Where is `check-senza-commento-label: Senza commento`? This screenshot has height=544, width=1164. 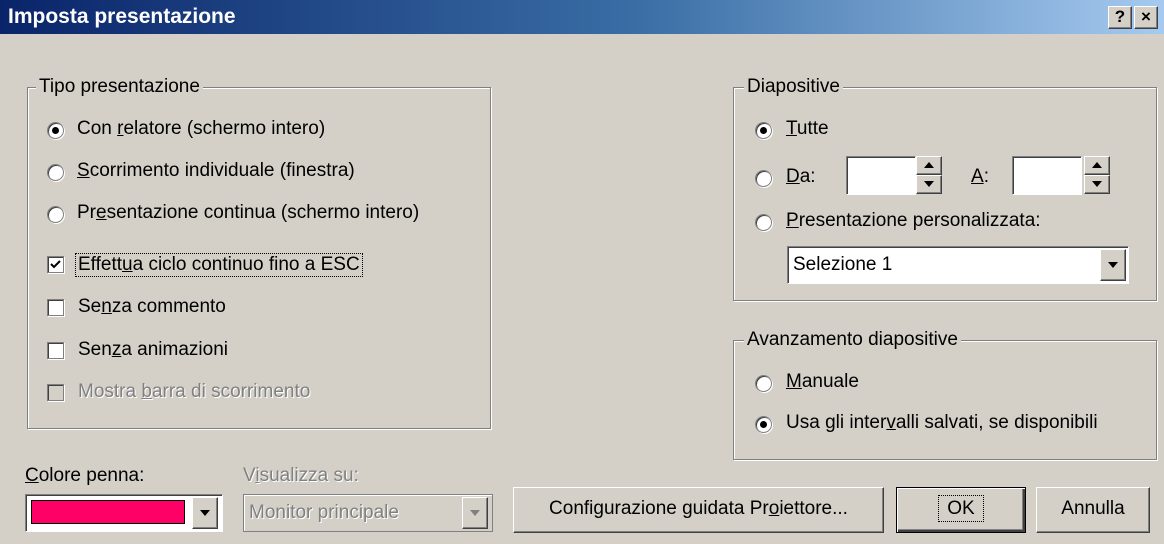
check-senza-commento-label: Senza commento is located at coordinates (152, 306).